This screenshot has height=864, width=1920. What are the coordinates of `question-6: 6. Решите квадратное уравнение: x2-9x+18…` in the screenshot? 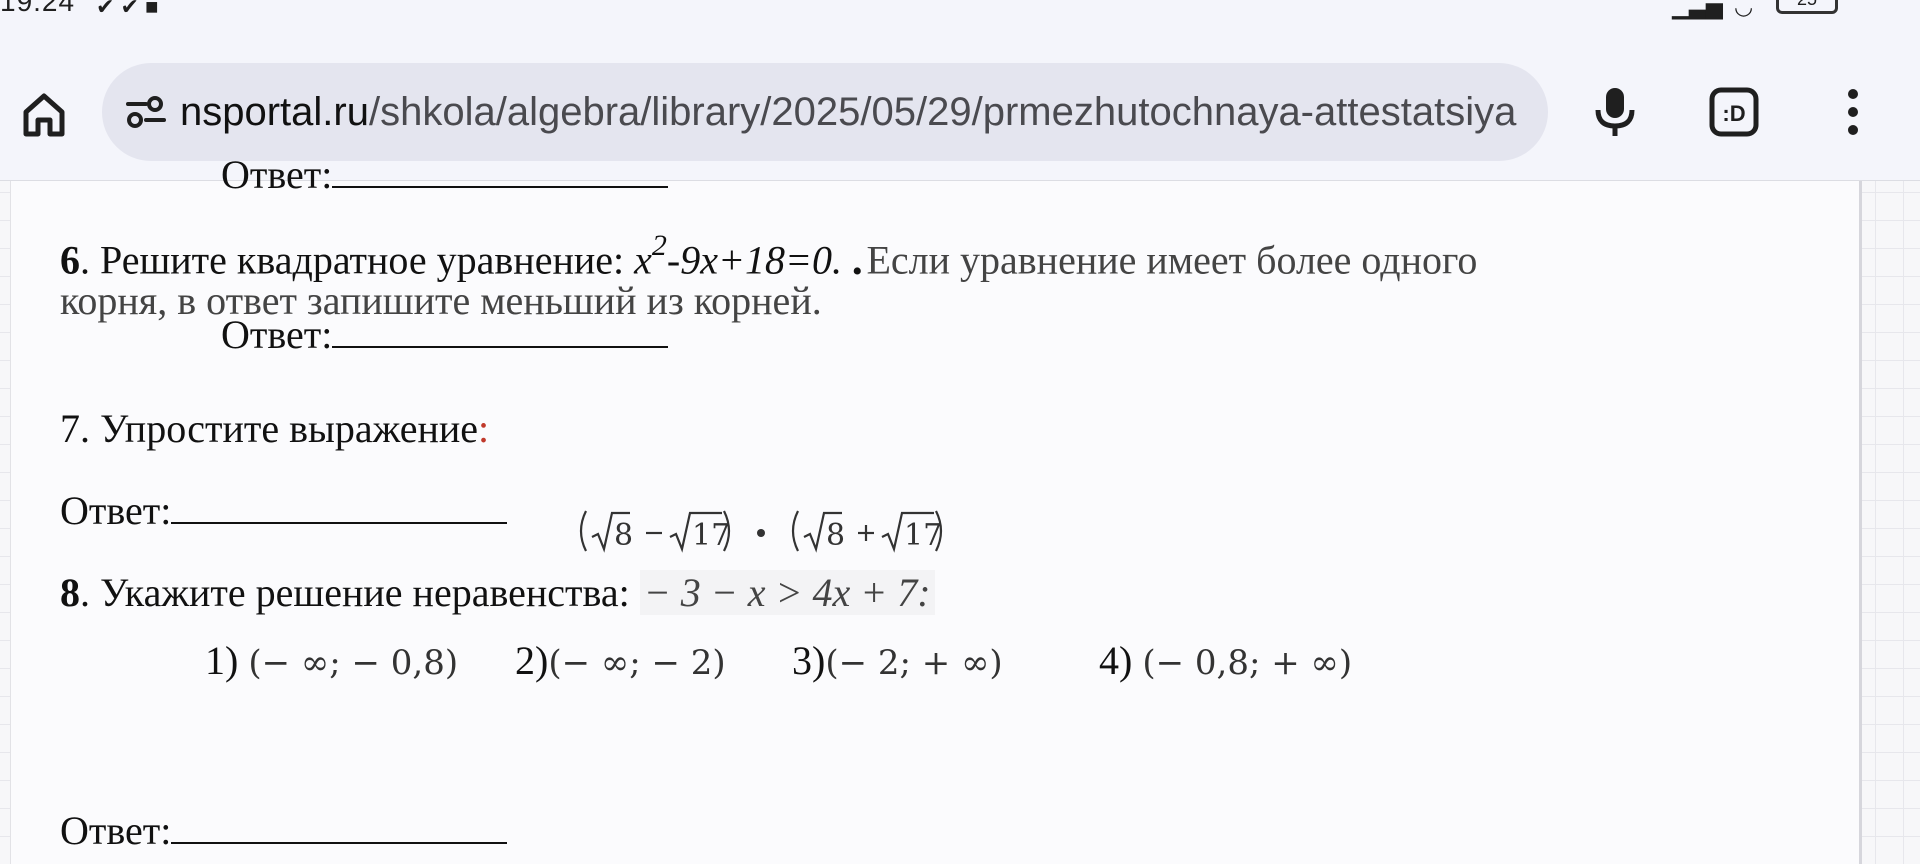 It's located at (769, 258).